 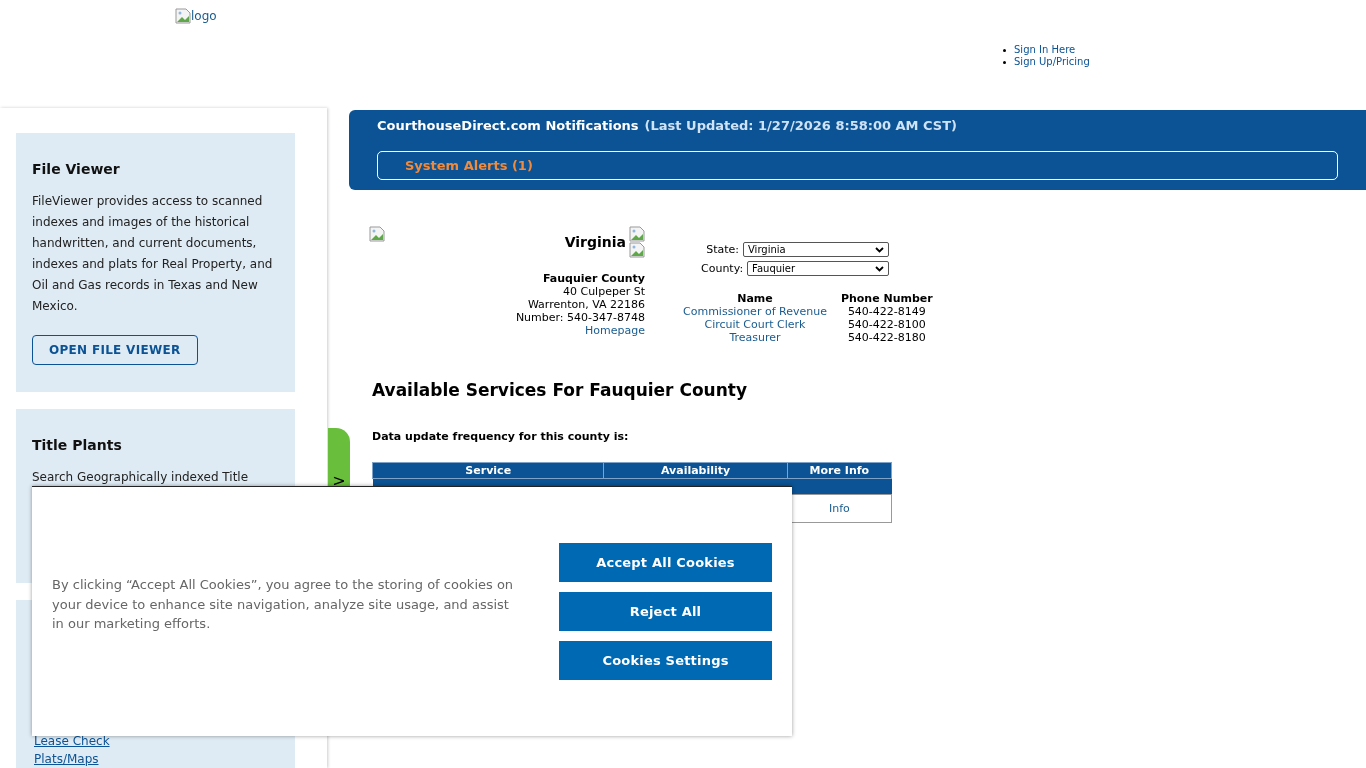 What do you see at coordinates (153, 254) in the screenshot?
I see `card-text: FileViewer provides access to scanned indexes and images of the historical handwritten, and current documents, indexes and plats for Real Property, and Oil and Gas records in Texas and New Mexico.` at bounding box center [153, 254].